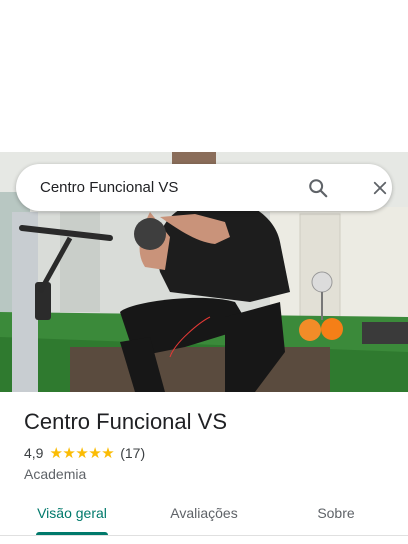 The image size is (408, 544). I want to click on close-icon, so click(380, 188).